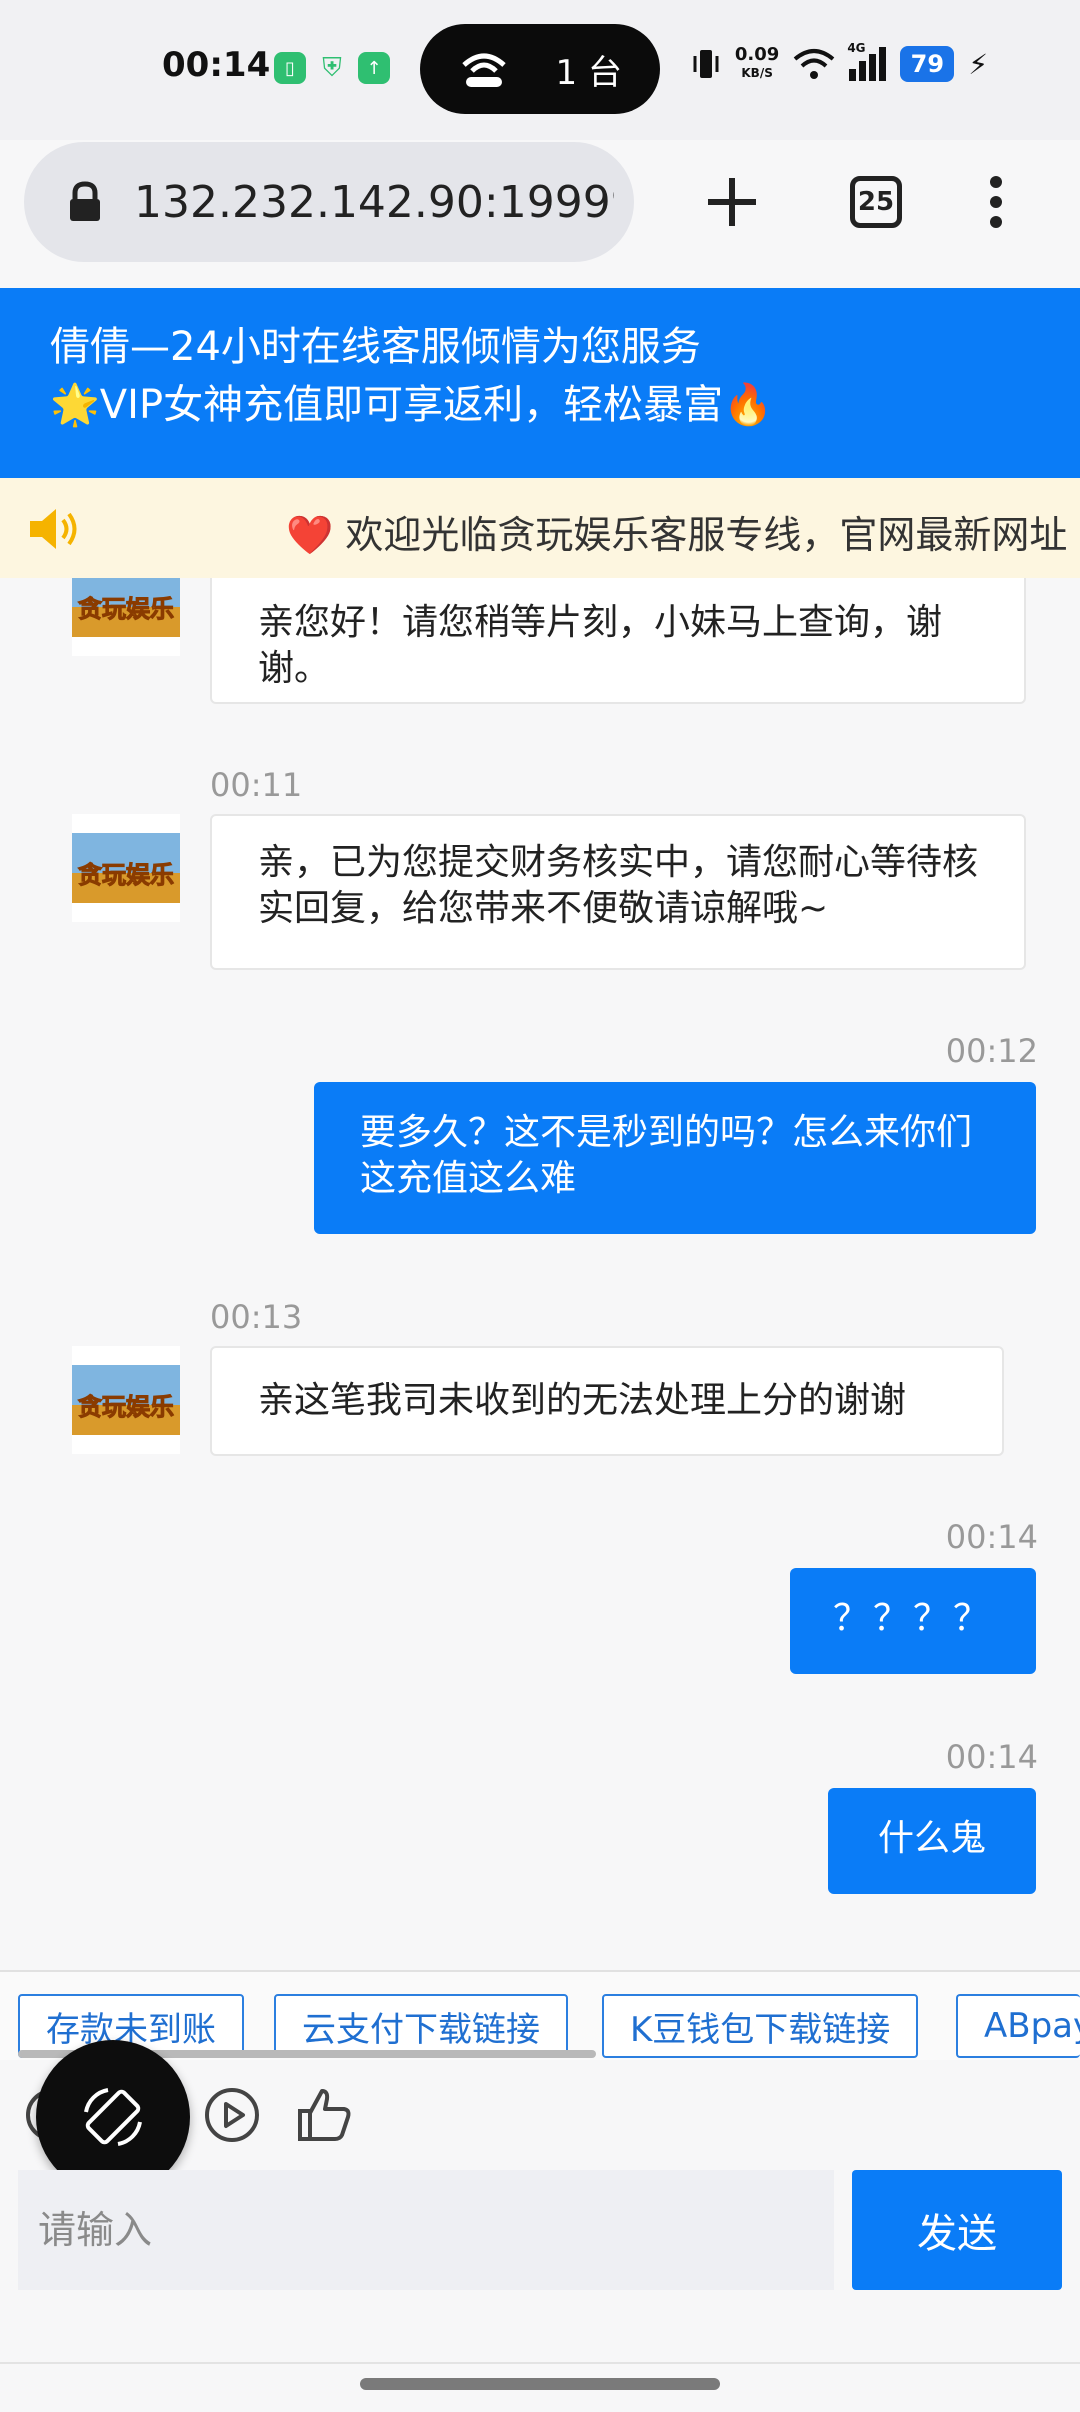  What do you see at coordinates (957, 2230) in the screenshot?
I see `send-button: 发送` at bounding box center [957, 2230].